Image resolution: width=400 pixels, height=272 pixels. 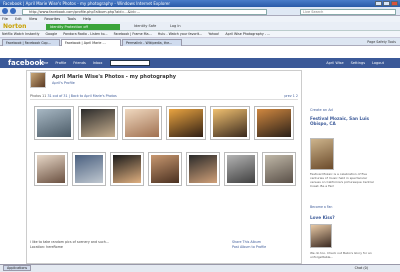 What do you see at coordinates (145, 26) in the screenshot?
I see `norton-identity-safe: Identity Safe` at bounding box center [145, 26].